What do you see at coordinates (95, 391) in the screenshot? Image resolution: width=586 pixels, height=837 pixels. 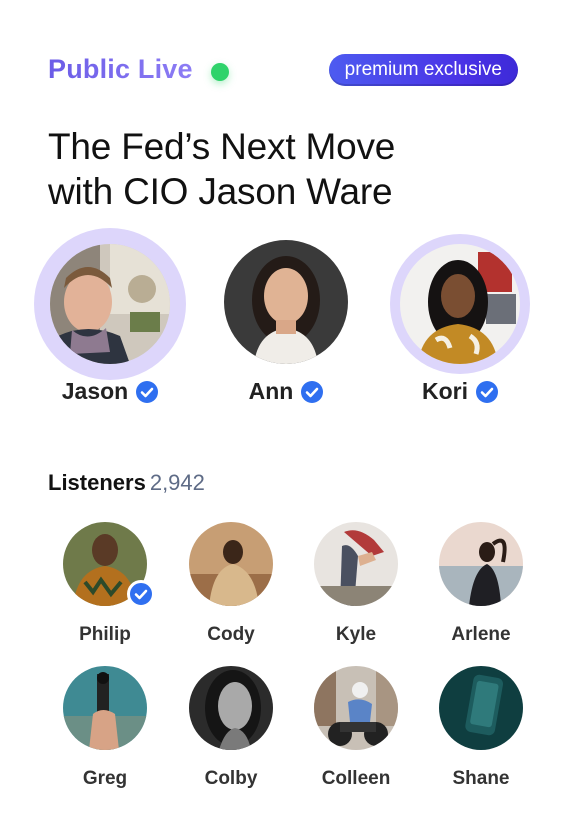 I see `speaker-name: Jason` at bounding box center [95, 391].